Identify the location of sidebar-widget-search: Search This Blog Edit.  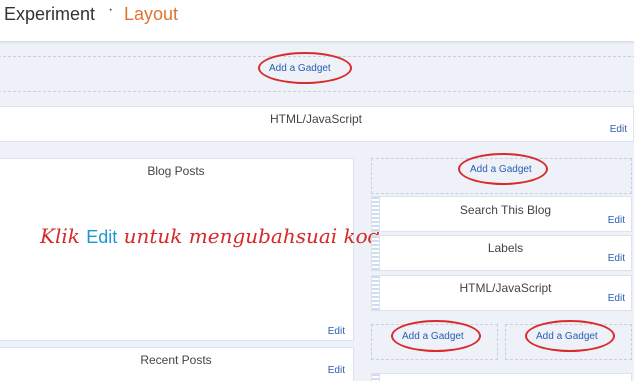
(501, 214).